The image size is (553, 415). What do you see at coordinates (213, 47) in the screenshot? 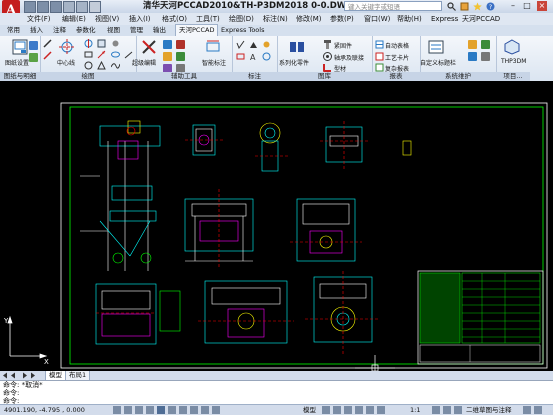
I see `smart-dim-icon` at bounding box center [213, 47].